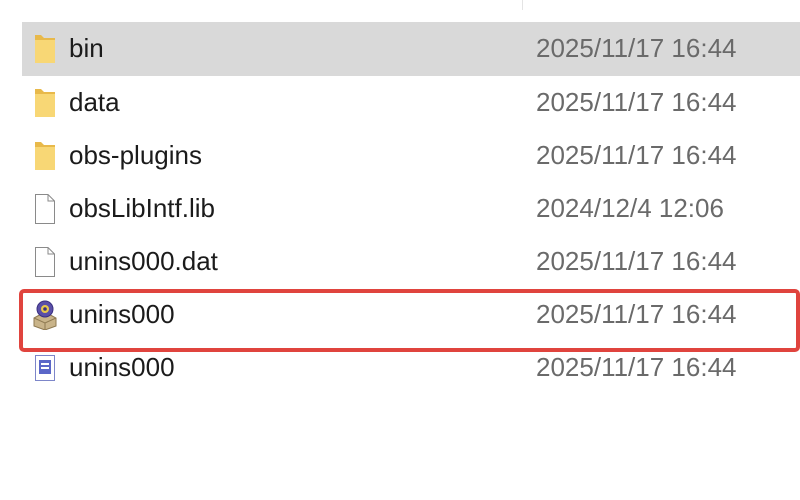  Describe the element at coordinates (45, 368) in the screenshot. I see `message-file-icon` at that location.